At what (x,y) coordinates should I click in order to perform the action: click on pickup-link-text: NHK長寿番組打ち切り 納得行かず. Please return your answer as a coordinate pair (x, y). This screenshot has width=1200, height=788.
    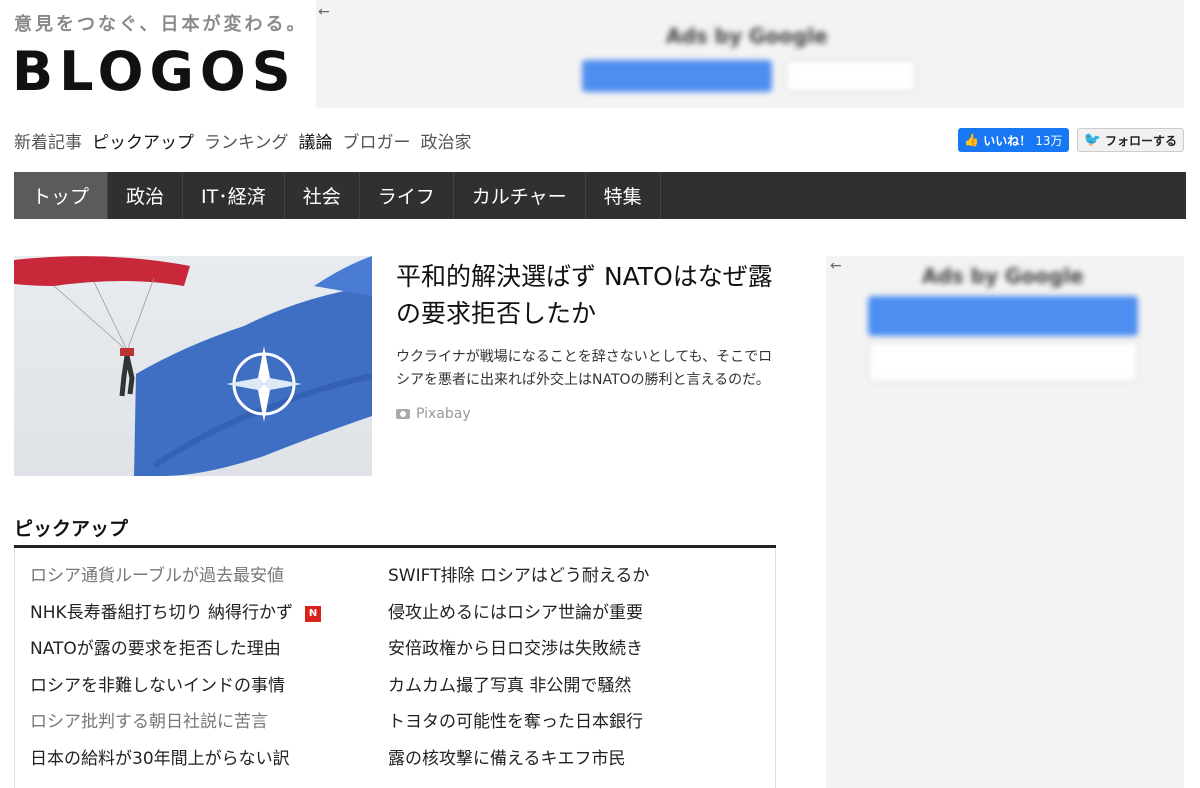
    Looking at the image, I should click on (162, 612).